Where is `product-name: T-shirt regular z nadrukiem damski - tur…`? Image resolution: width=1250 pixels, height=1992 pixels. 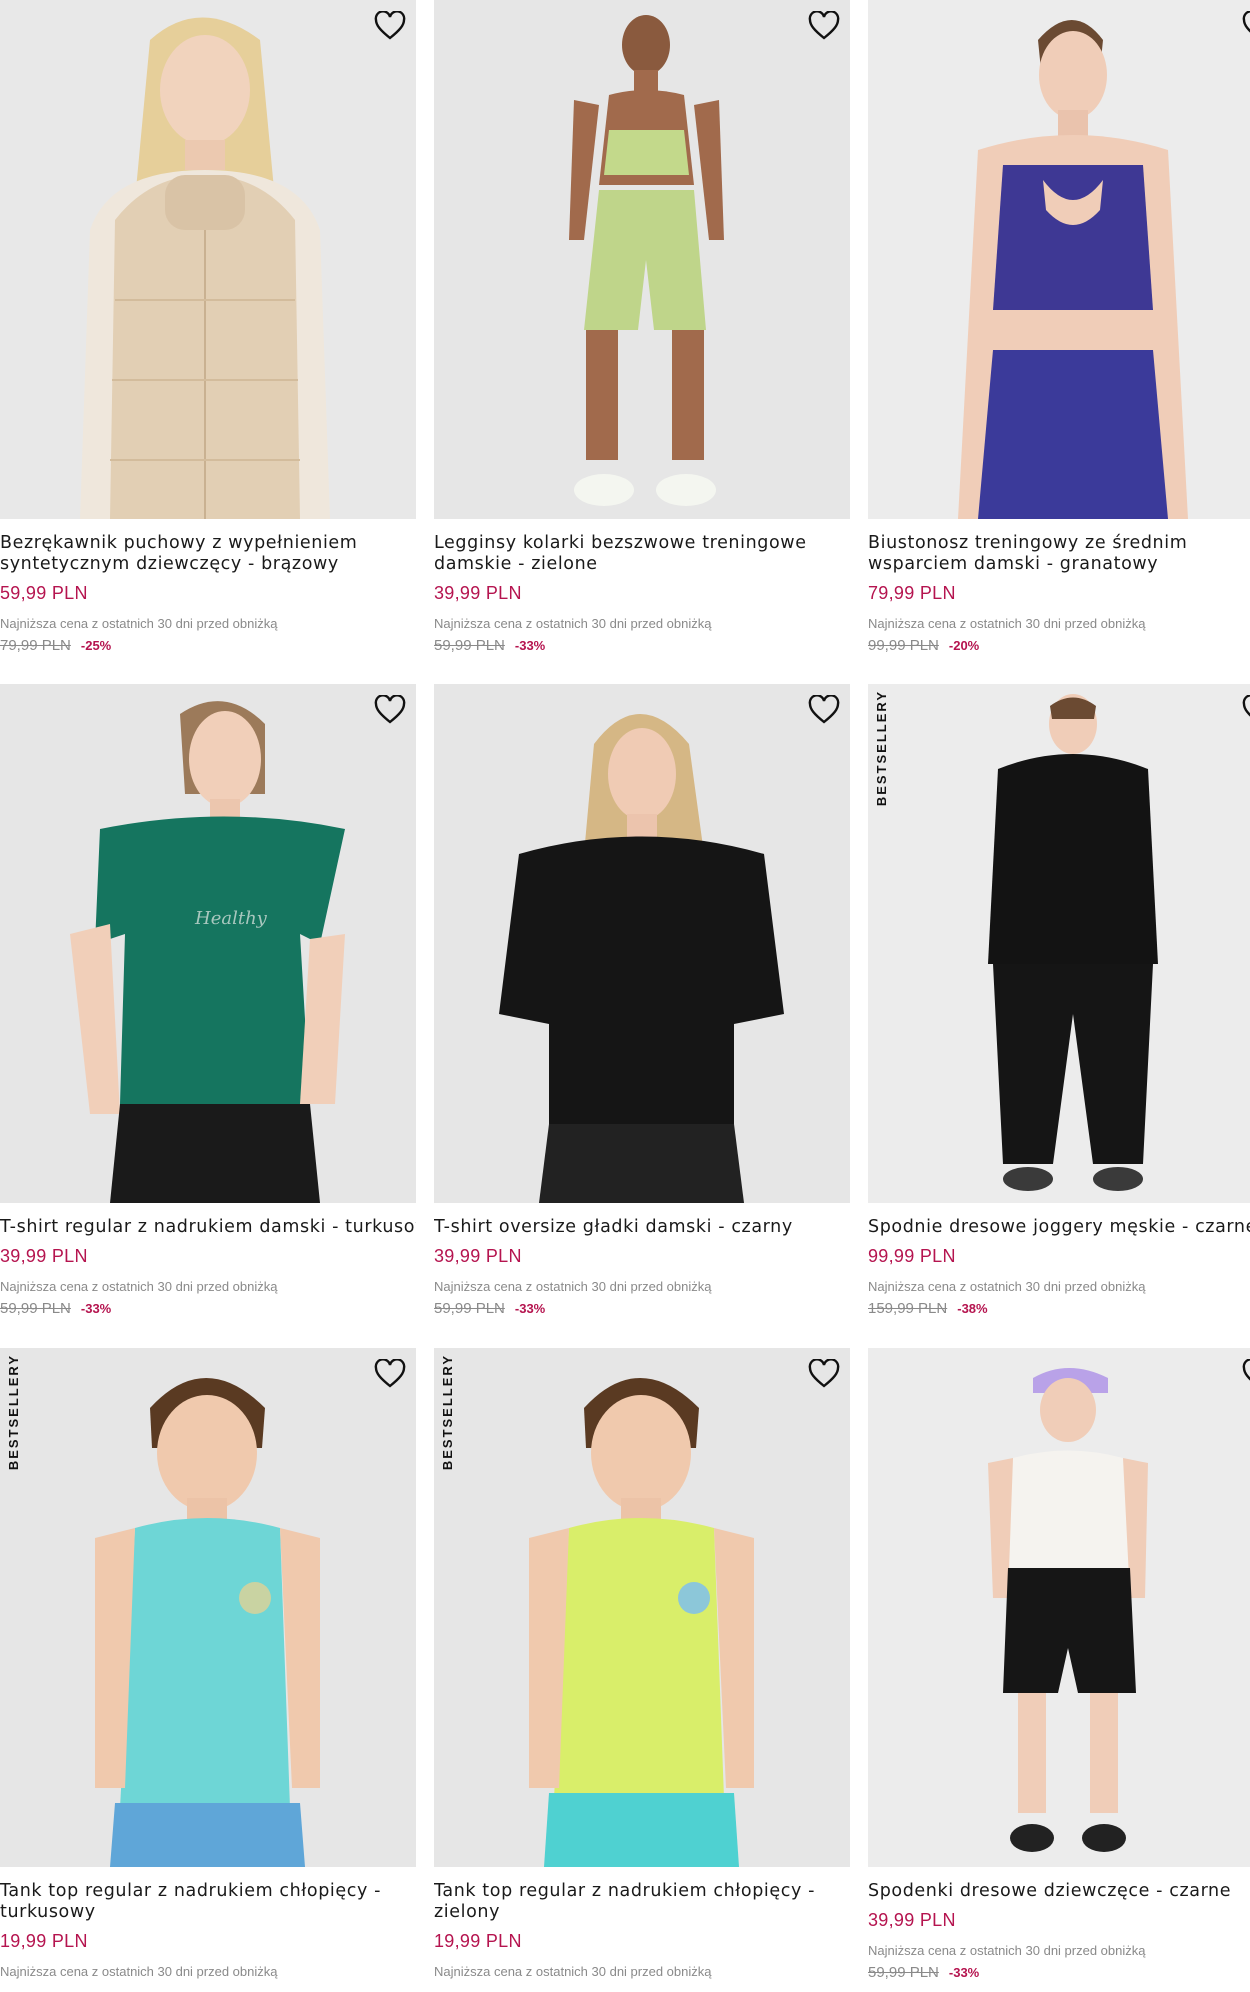 product-name: T-shirt regular z nadrukiem damski - tur… is located at coordinates (208, 1227).